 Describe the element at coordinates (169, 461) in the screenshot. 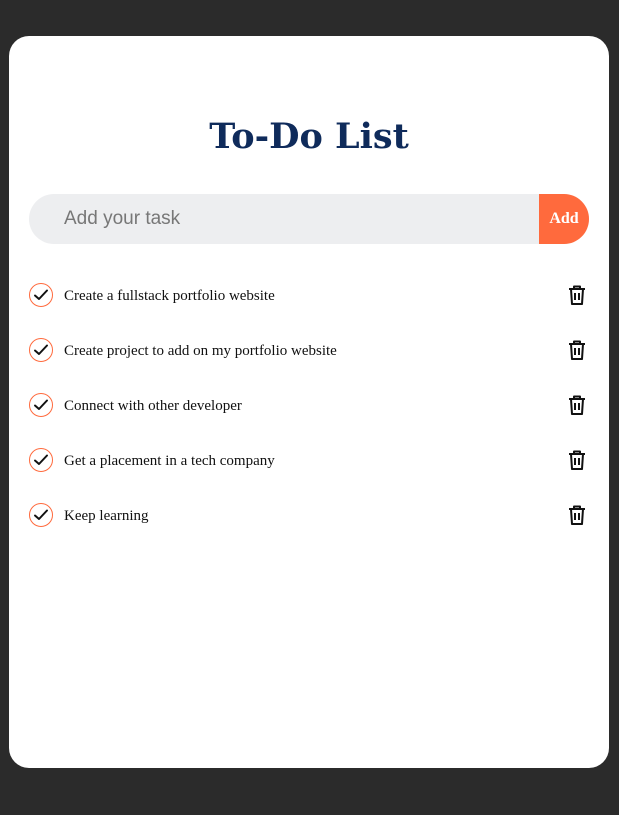

I see `task-text: Get a placement in a tech company` at that location.